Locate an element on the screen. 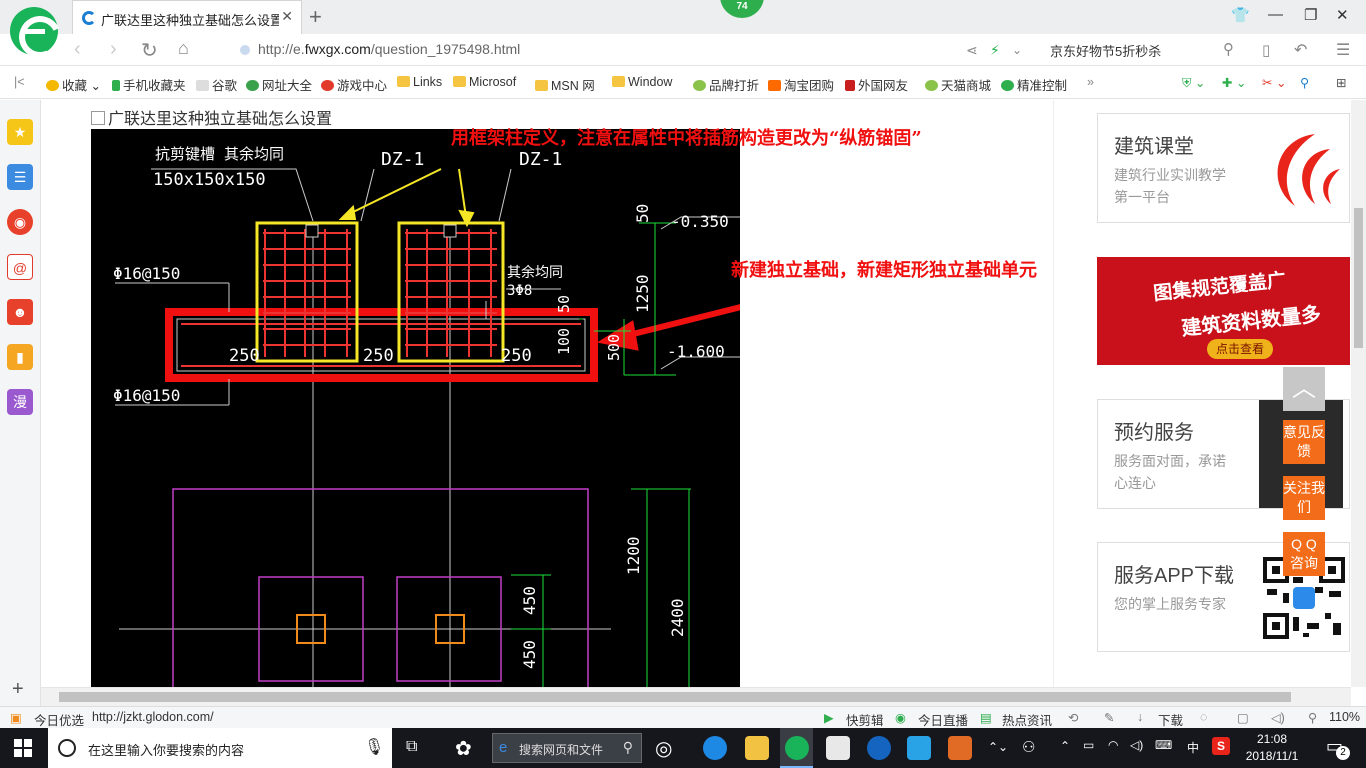 The height and width of the screenshot is (768, 1366). microphone-icon: 🎙 is located at coordinates (374, 747).